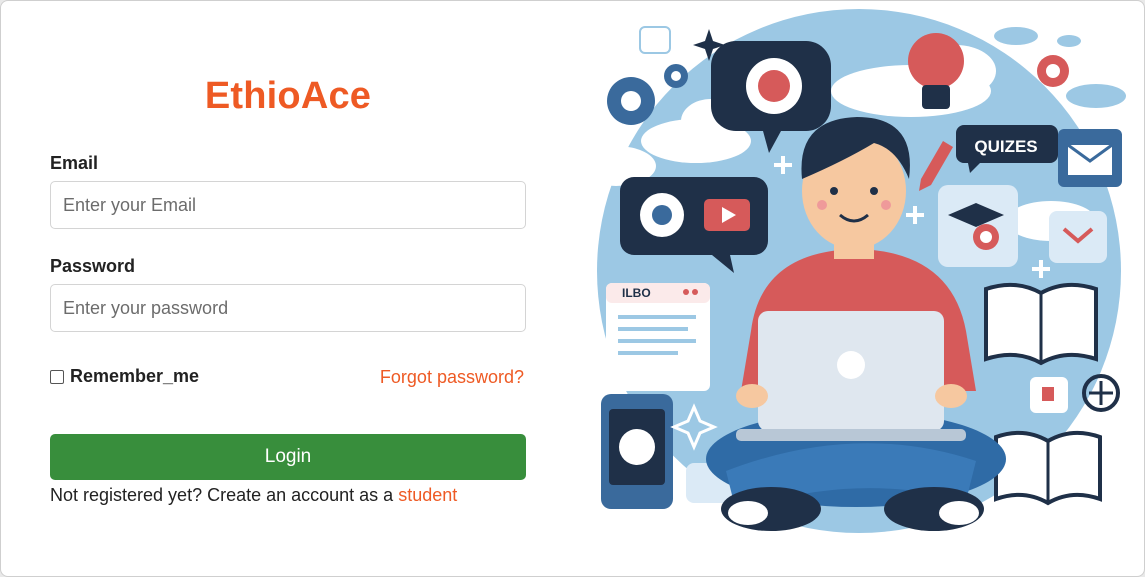 Image resolution: width=1145 pixels, height=577 pixels. I want to click on mail-card-icon, so click(1078, 237).